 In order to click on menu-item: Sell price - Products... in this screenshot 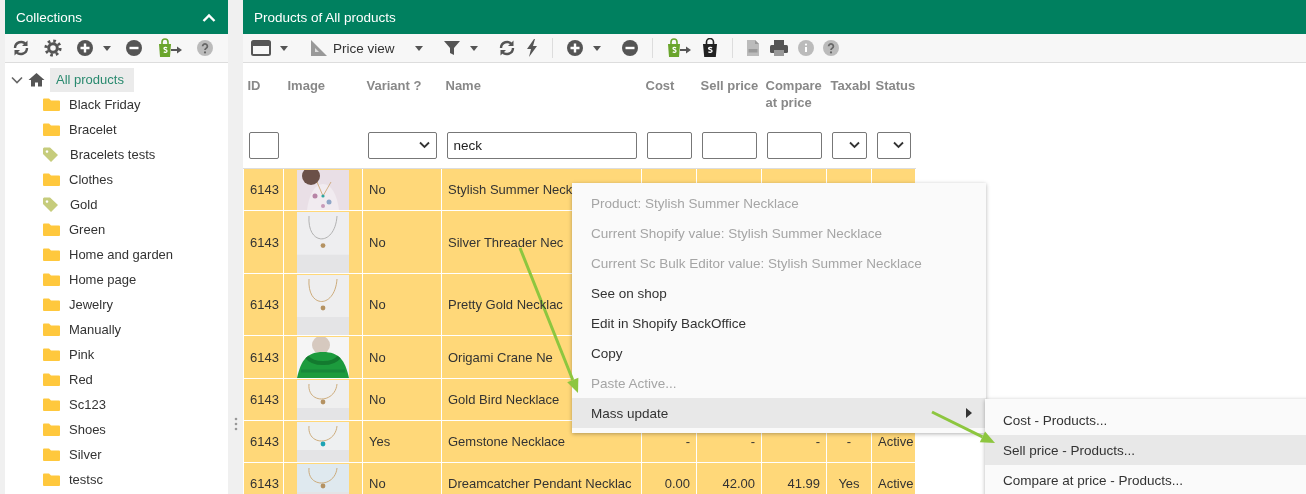, I will do `click(1145, 450)`.